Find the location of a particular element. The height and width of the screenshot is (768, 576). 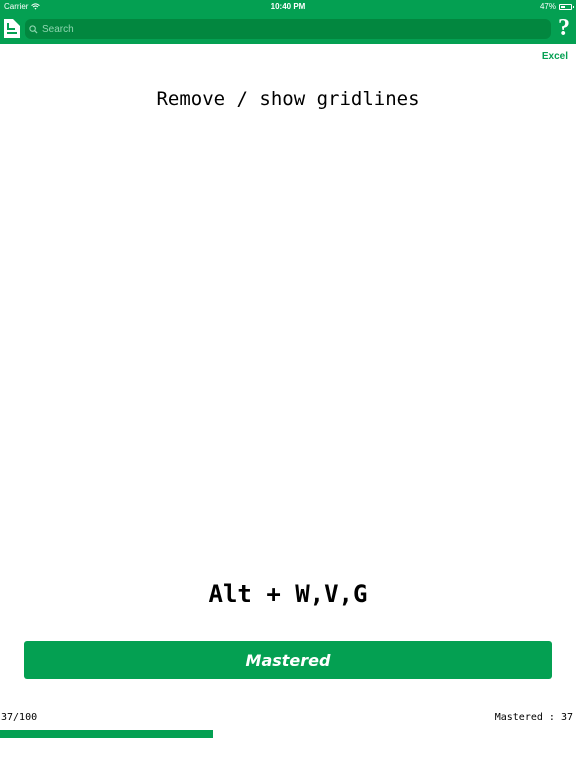

search-bar is located at coordinates (288, 29).